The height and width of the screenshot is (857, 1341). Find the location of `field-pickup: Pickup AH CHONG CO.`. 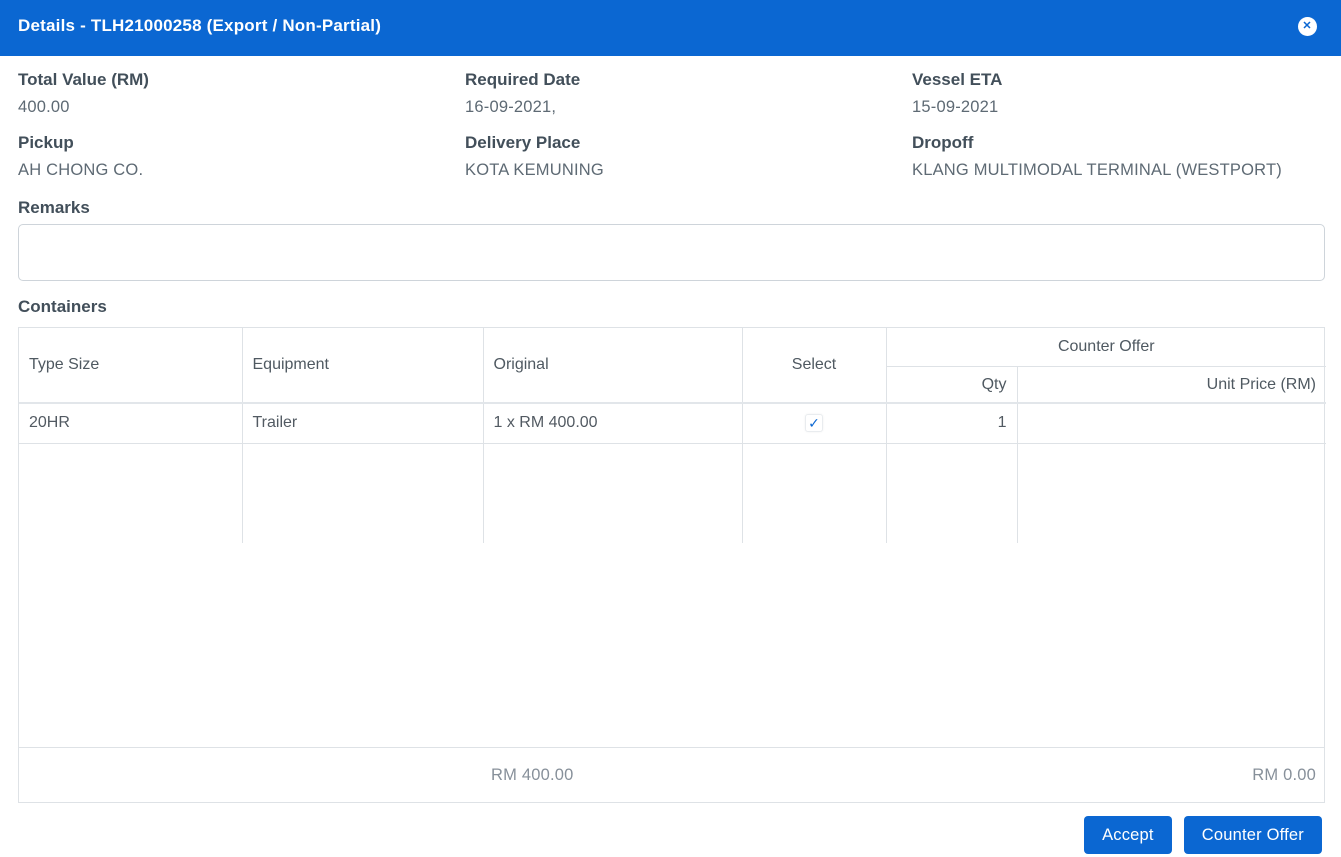

field-pickup: Pickup AH CHONG CO. is located at coordinates (241, 156).